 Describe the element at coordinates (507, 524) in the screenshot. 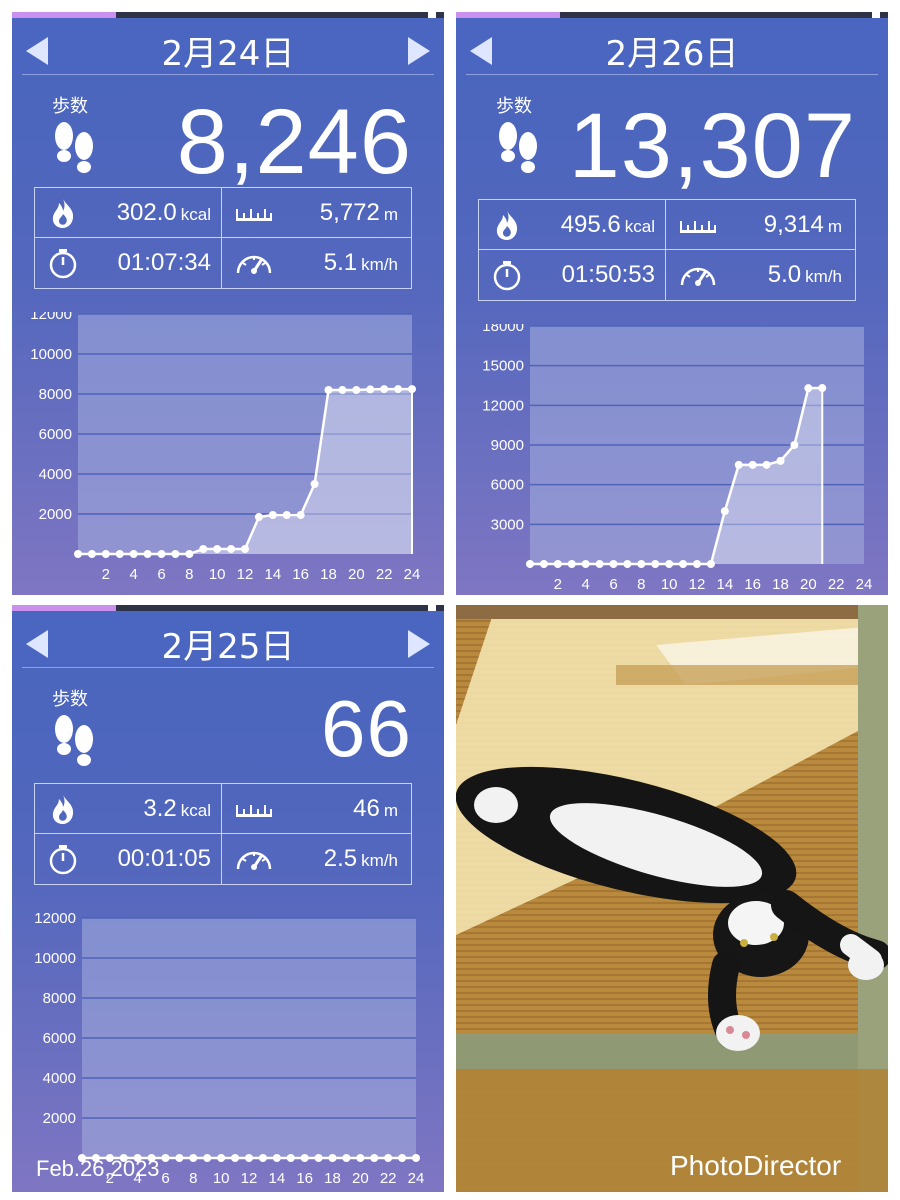

I see `y-tick-label: 3000` at that location.